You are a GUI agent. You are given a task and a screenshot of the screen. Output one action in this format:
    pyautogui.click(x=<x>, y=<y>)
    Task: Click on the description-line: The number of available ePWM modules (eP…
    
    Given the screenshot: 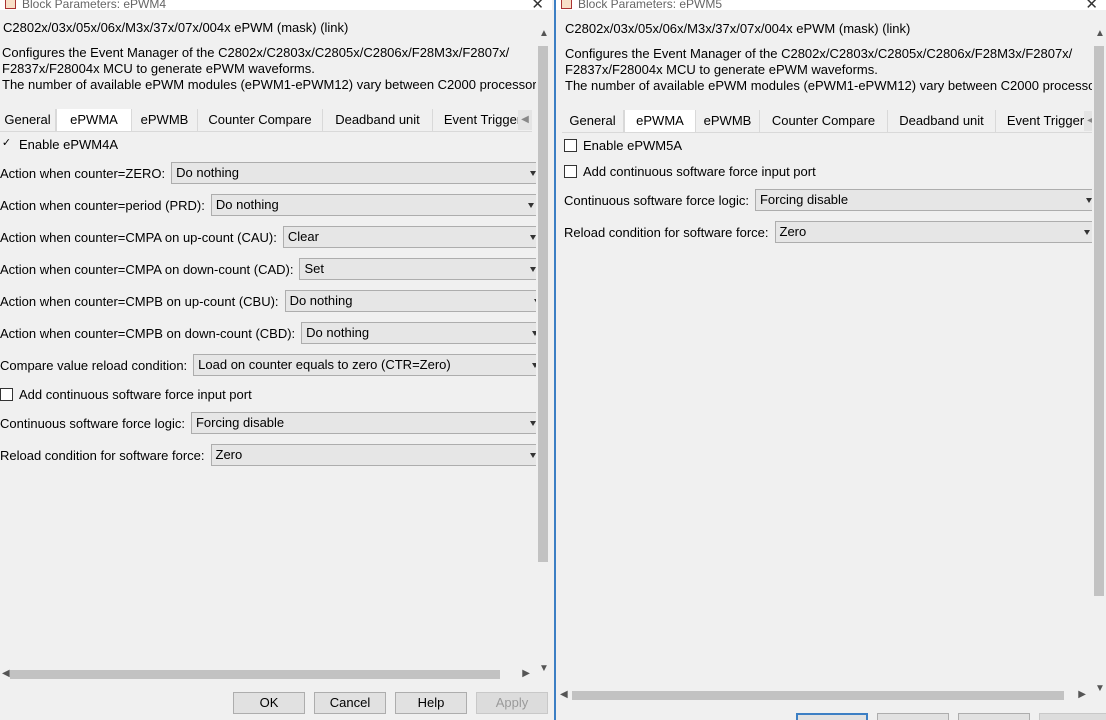 What is the action you would take?
    pyautogui.click(x=835, y=85)
    